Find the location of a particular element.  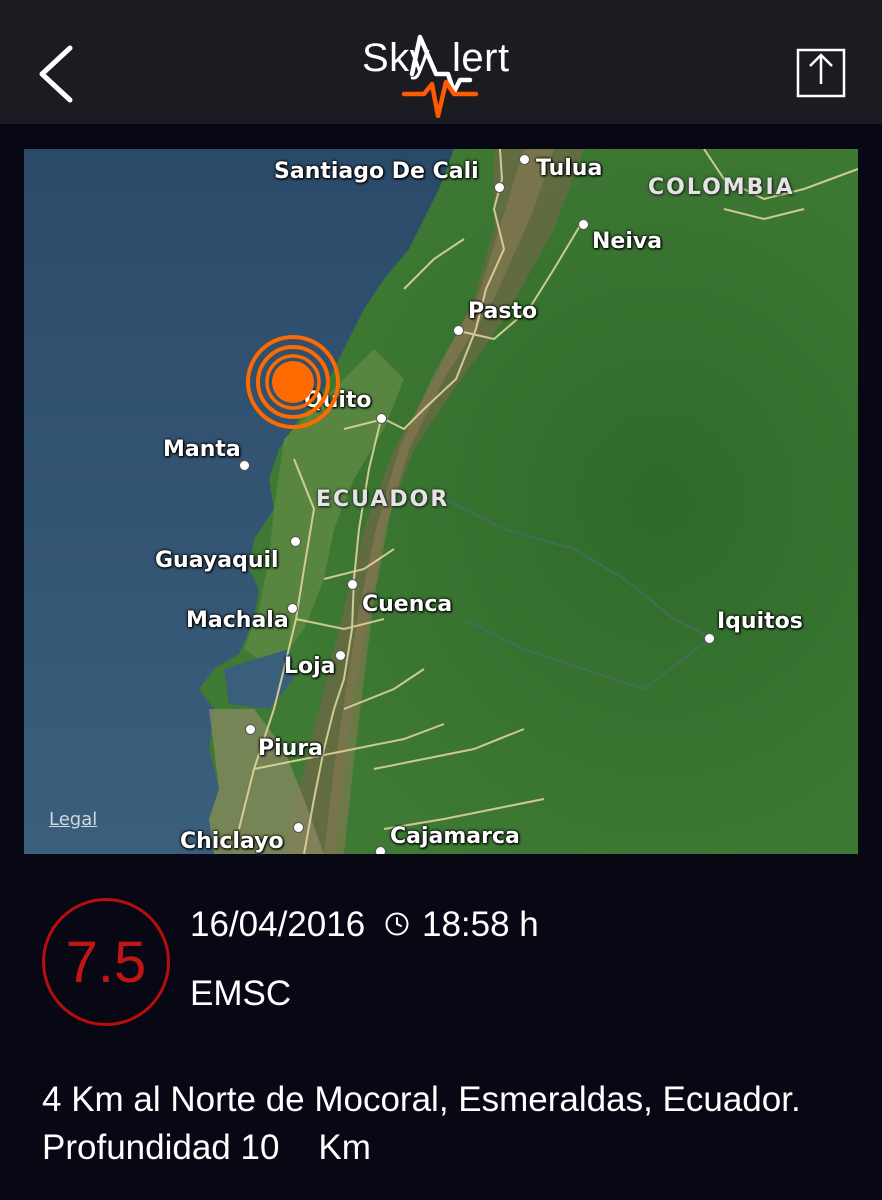

quake-source: EMSC is located at coordinates (241, 993).